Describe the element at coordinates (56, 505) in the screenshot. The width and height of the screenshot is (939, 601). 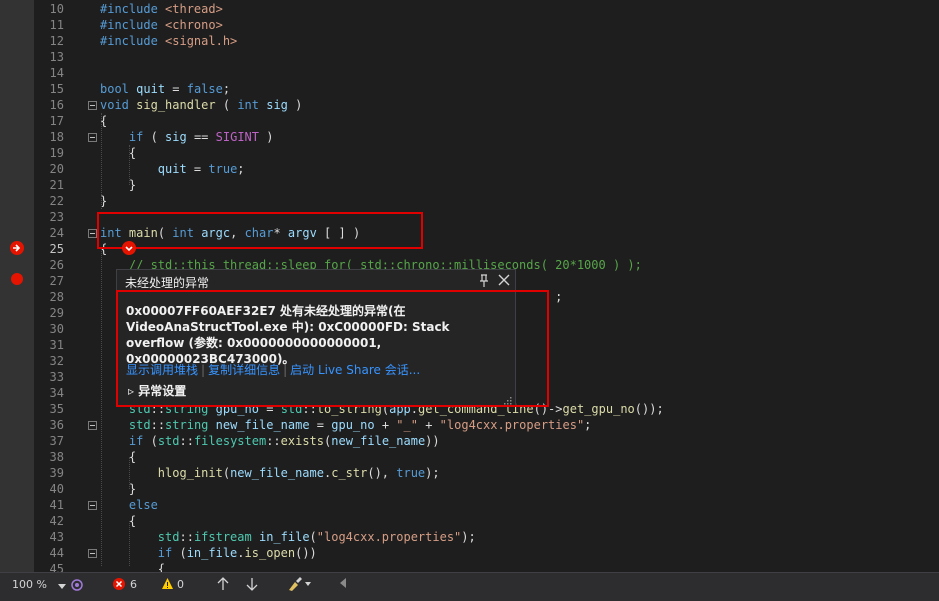
I see `line-number: 41` at that location.